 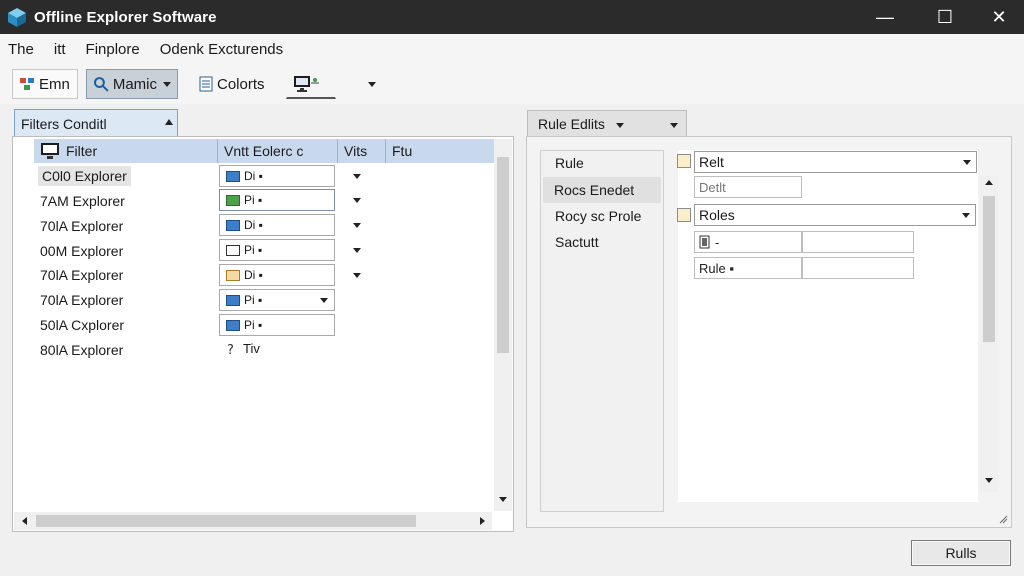 What do you see at coordinates (243, 348) in the screenshot?
I see `value-cell: ? Tiv` at bounding box center [243, 348].